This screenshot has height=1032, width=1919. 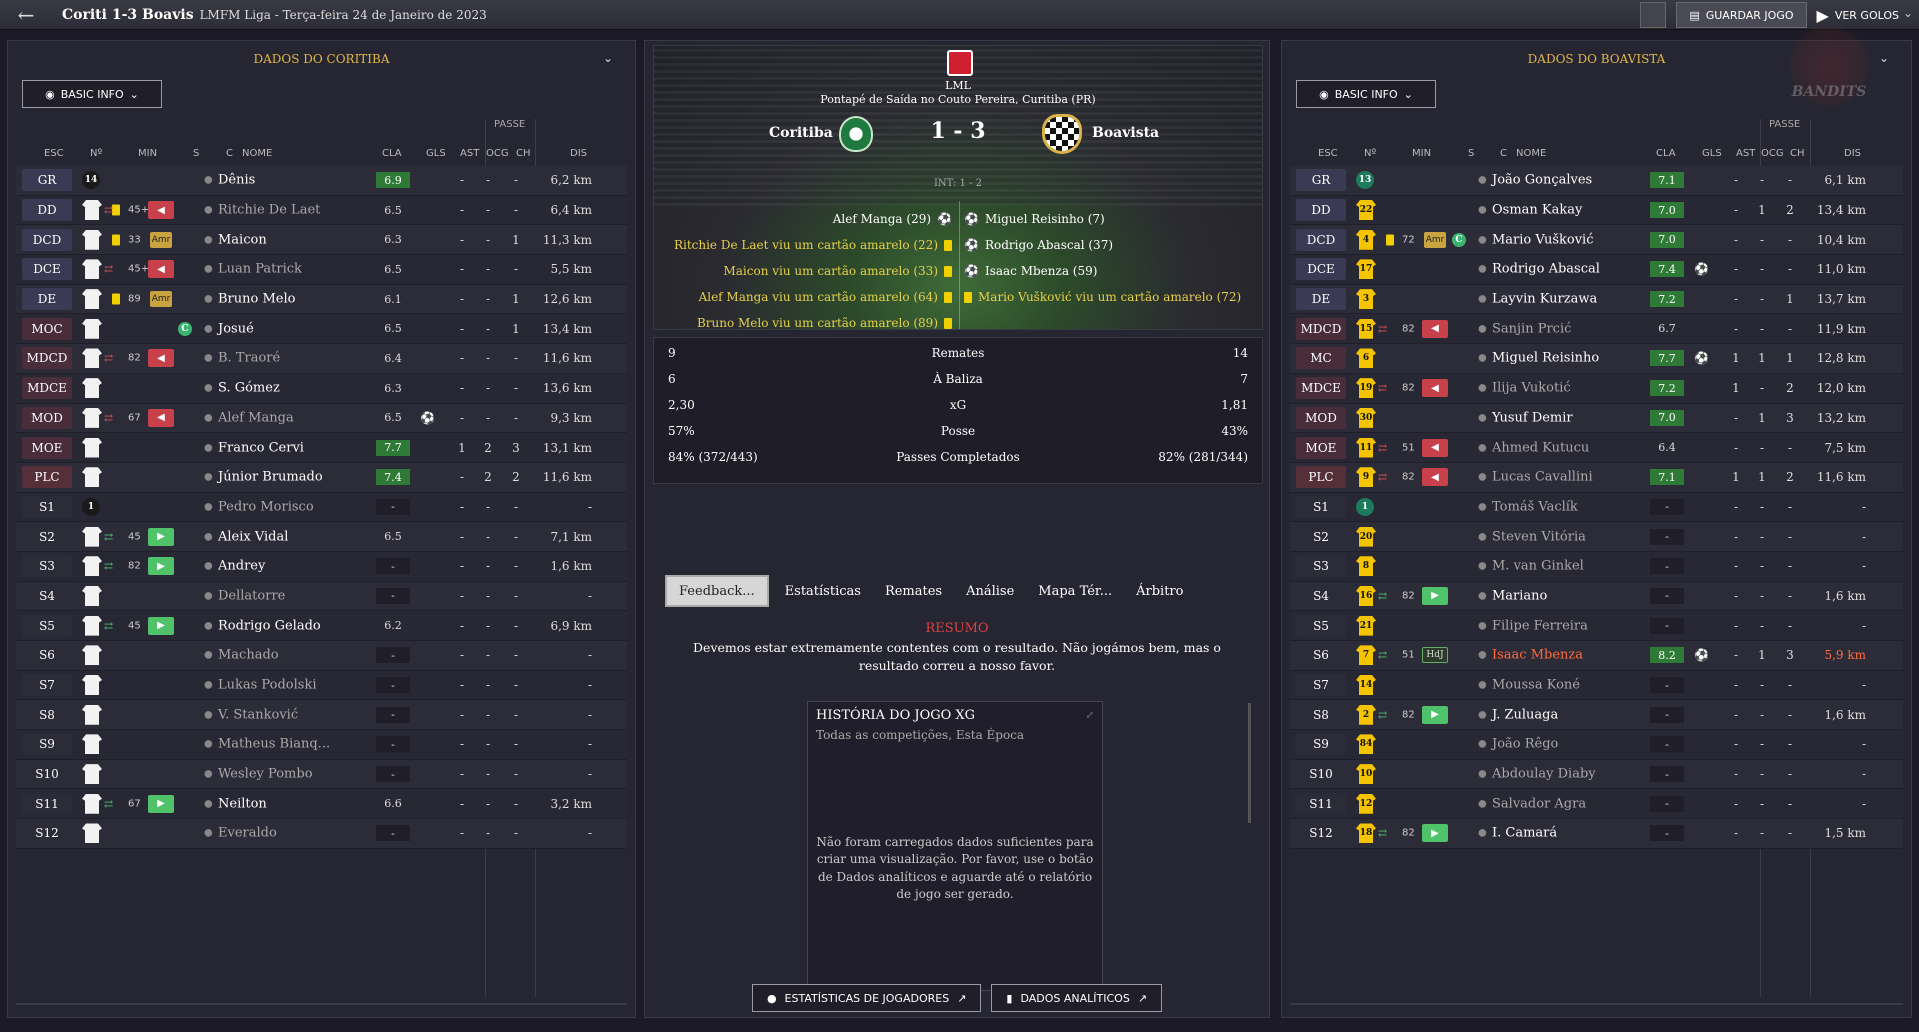 What do you see at coordinates (321, 418) in the screenshot?
I see `player-row: MOD ⇄ 67 ◀ ● Alef Manga 6.5 ⚽ - - - 9,3 km` at bounding box center [321, 418].